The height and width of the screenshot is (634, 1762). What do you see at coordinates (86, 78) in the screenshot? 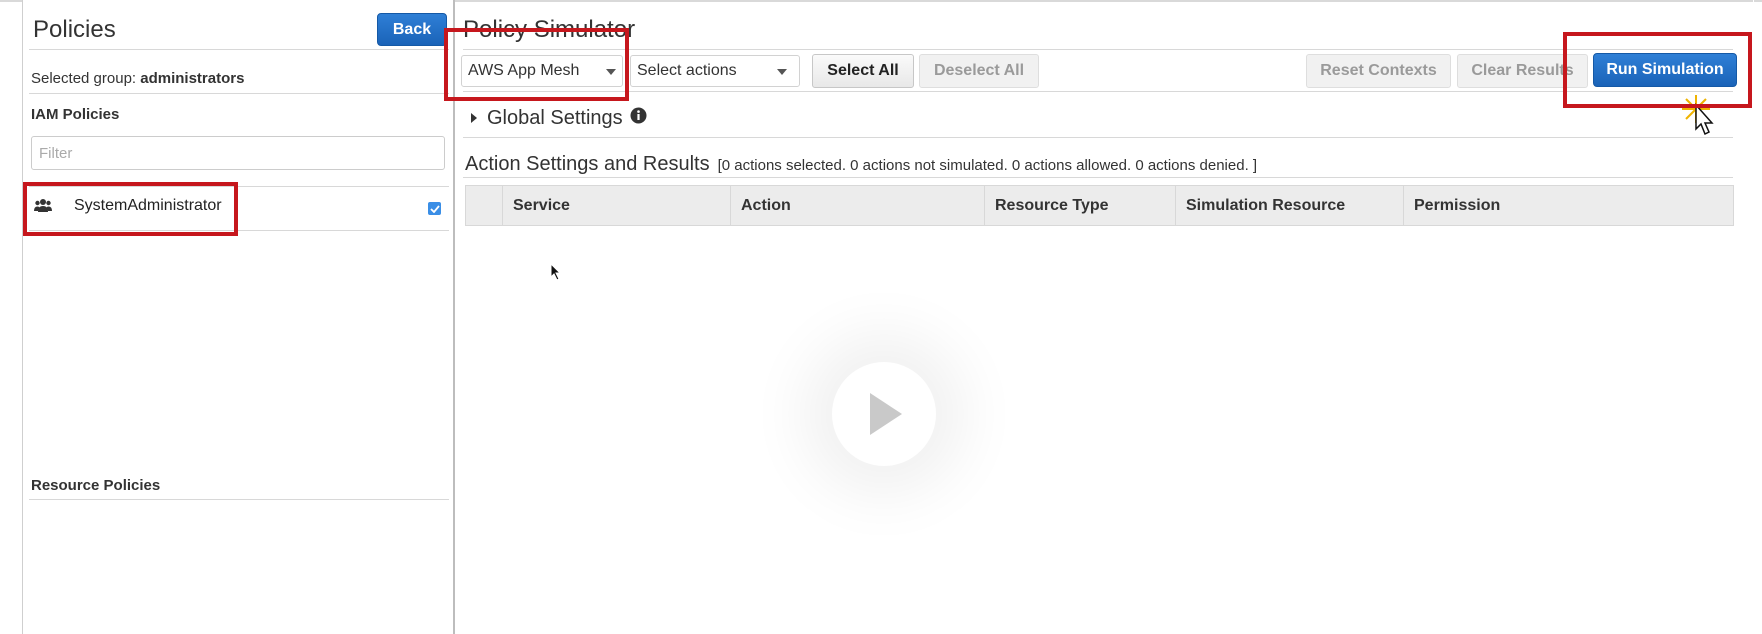
I see `selected-group-label: Selected group:` at bounding box center [86, 78].